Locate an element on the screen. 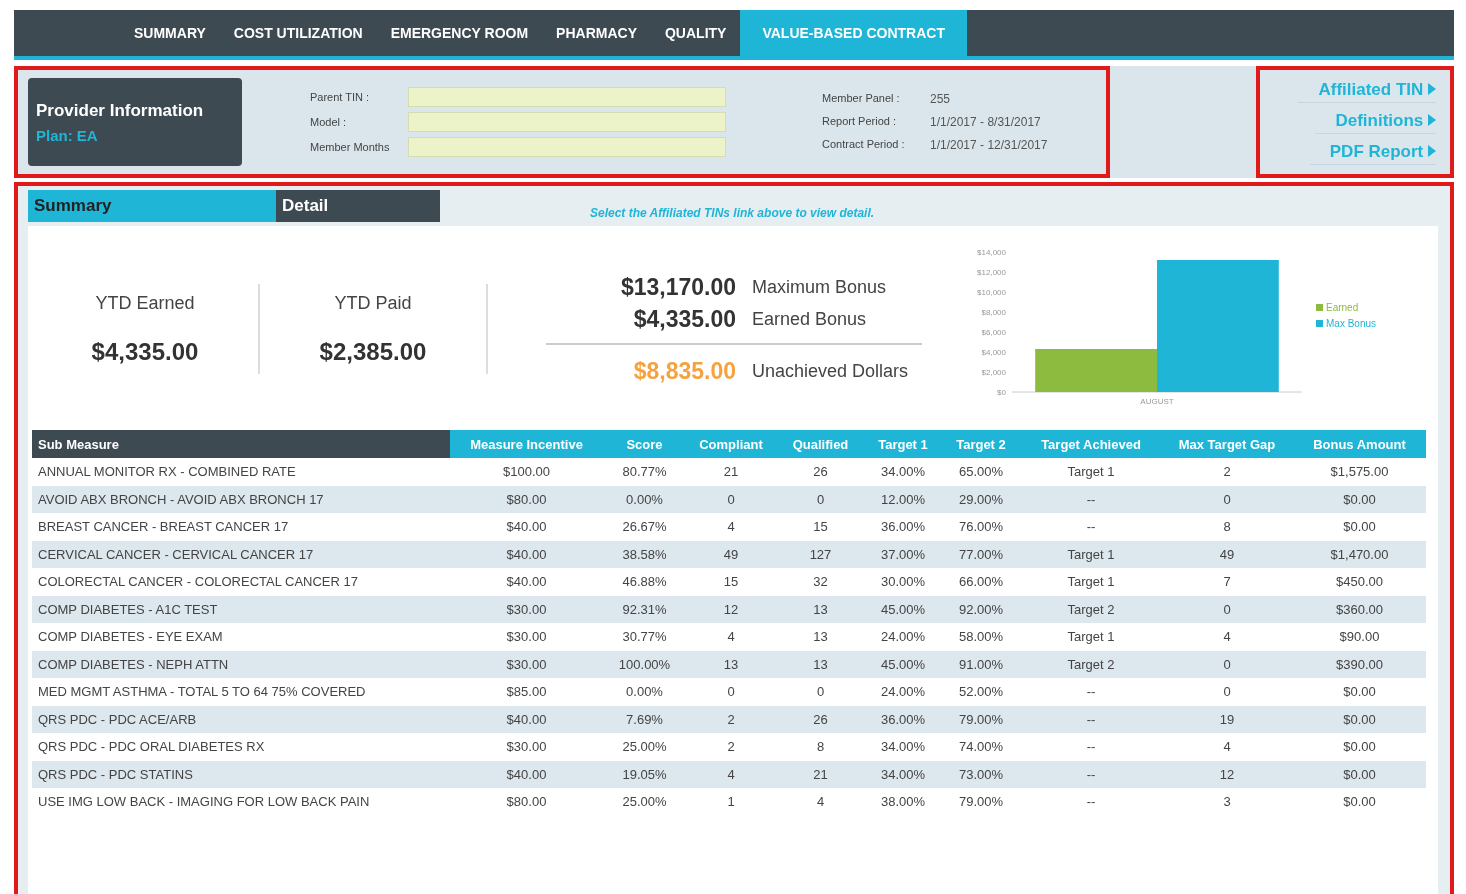  column-header: Max Target Gap is located at coordinates (1227, 444).